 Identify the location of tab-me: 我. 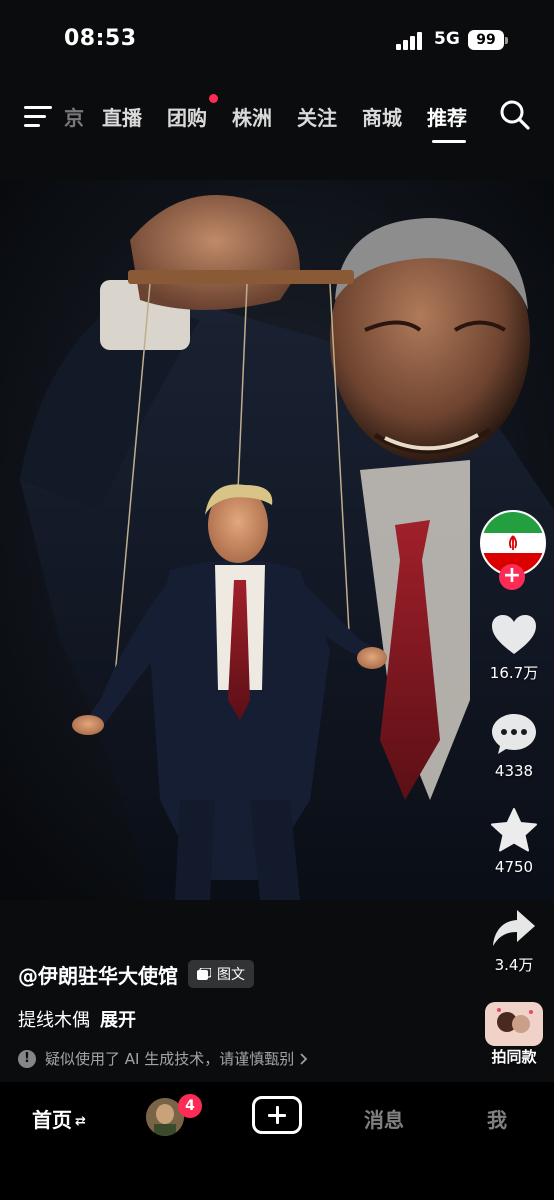
(497, 1118).